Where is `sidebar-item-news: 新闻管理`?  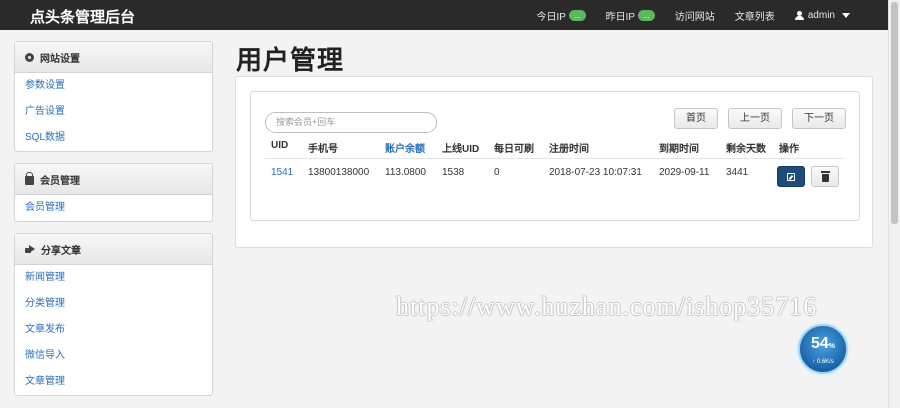
sidebar-item-news: 新闻管理 is located at coordinates (113, 278).